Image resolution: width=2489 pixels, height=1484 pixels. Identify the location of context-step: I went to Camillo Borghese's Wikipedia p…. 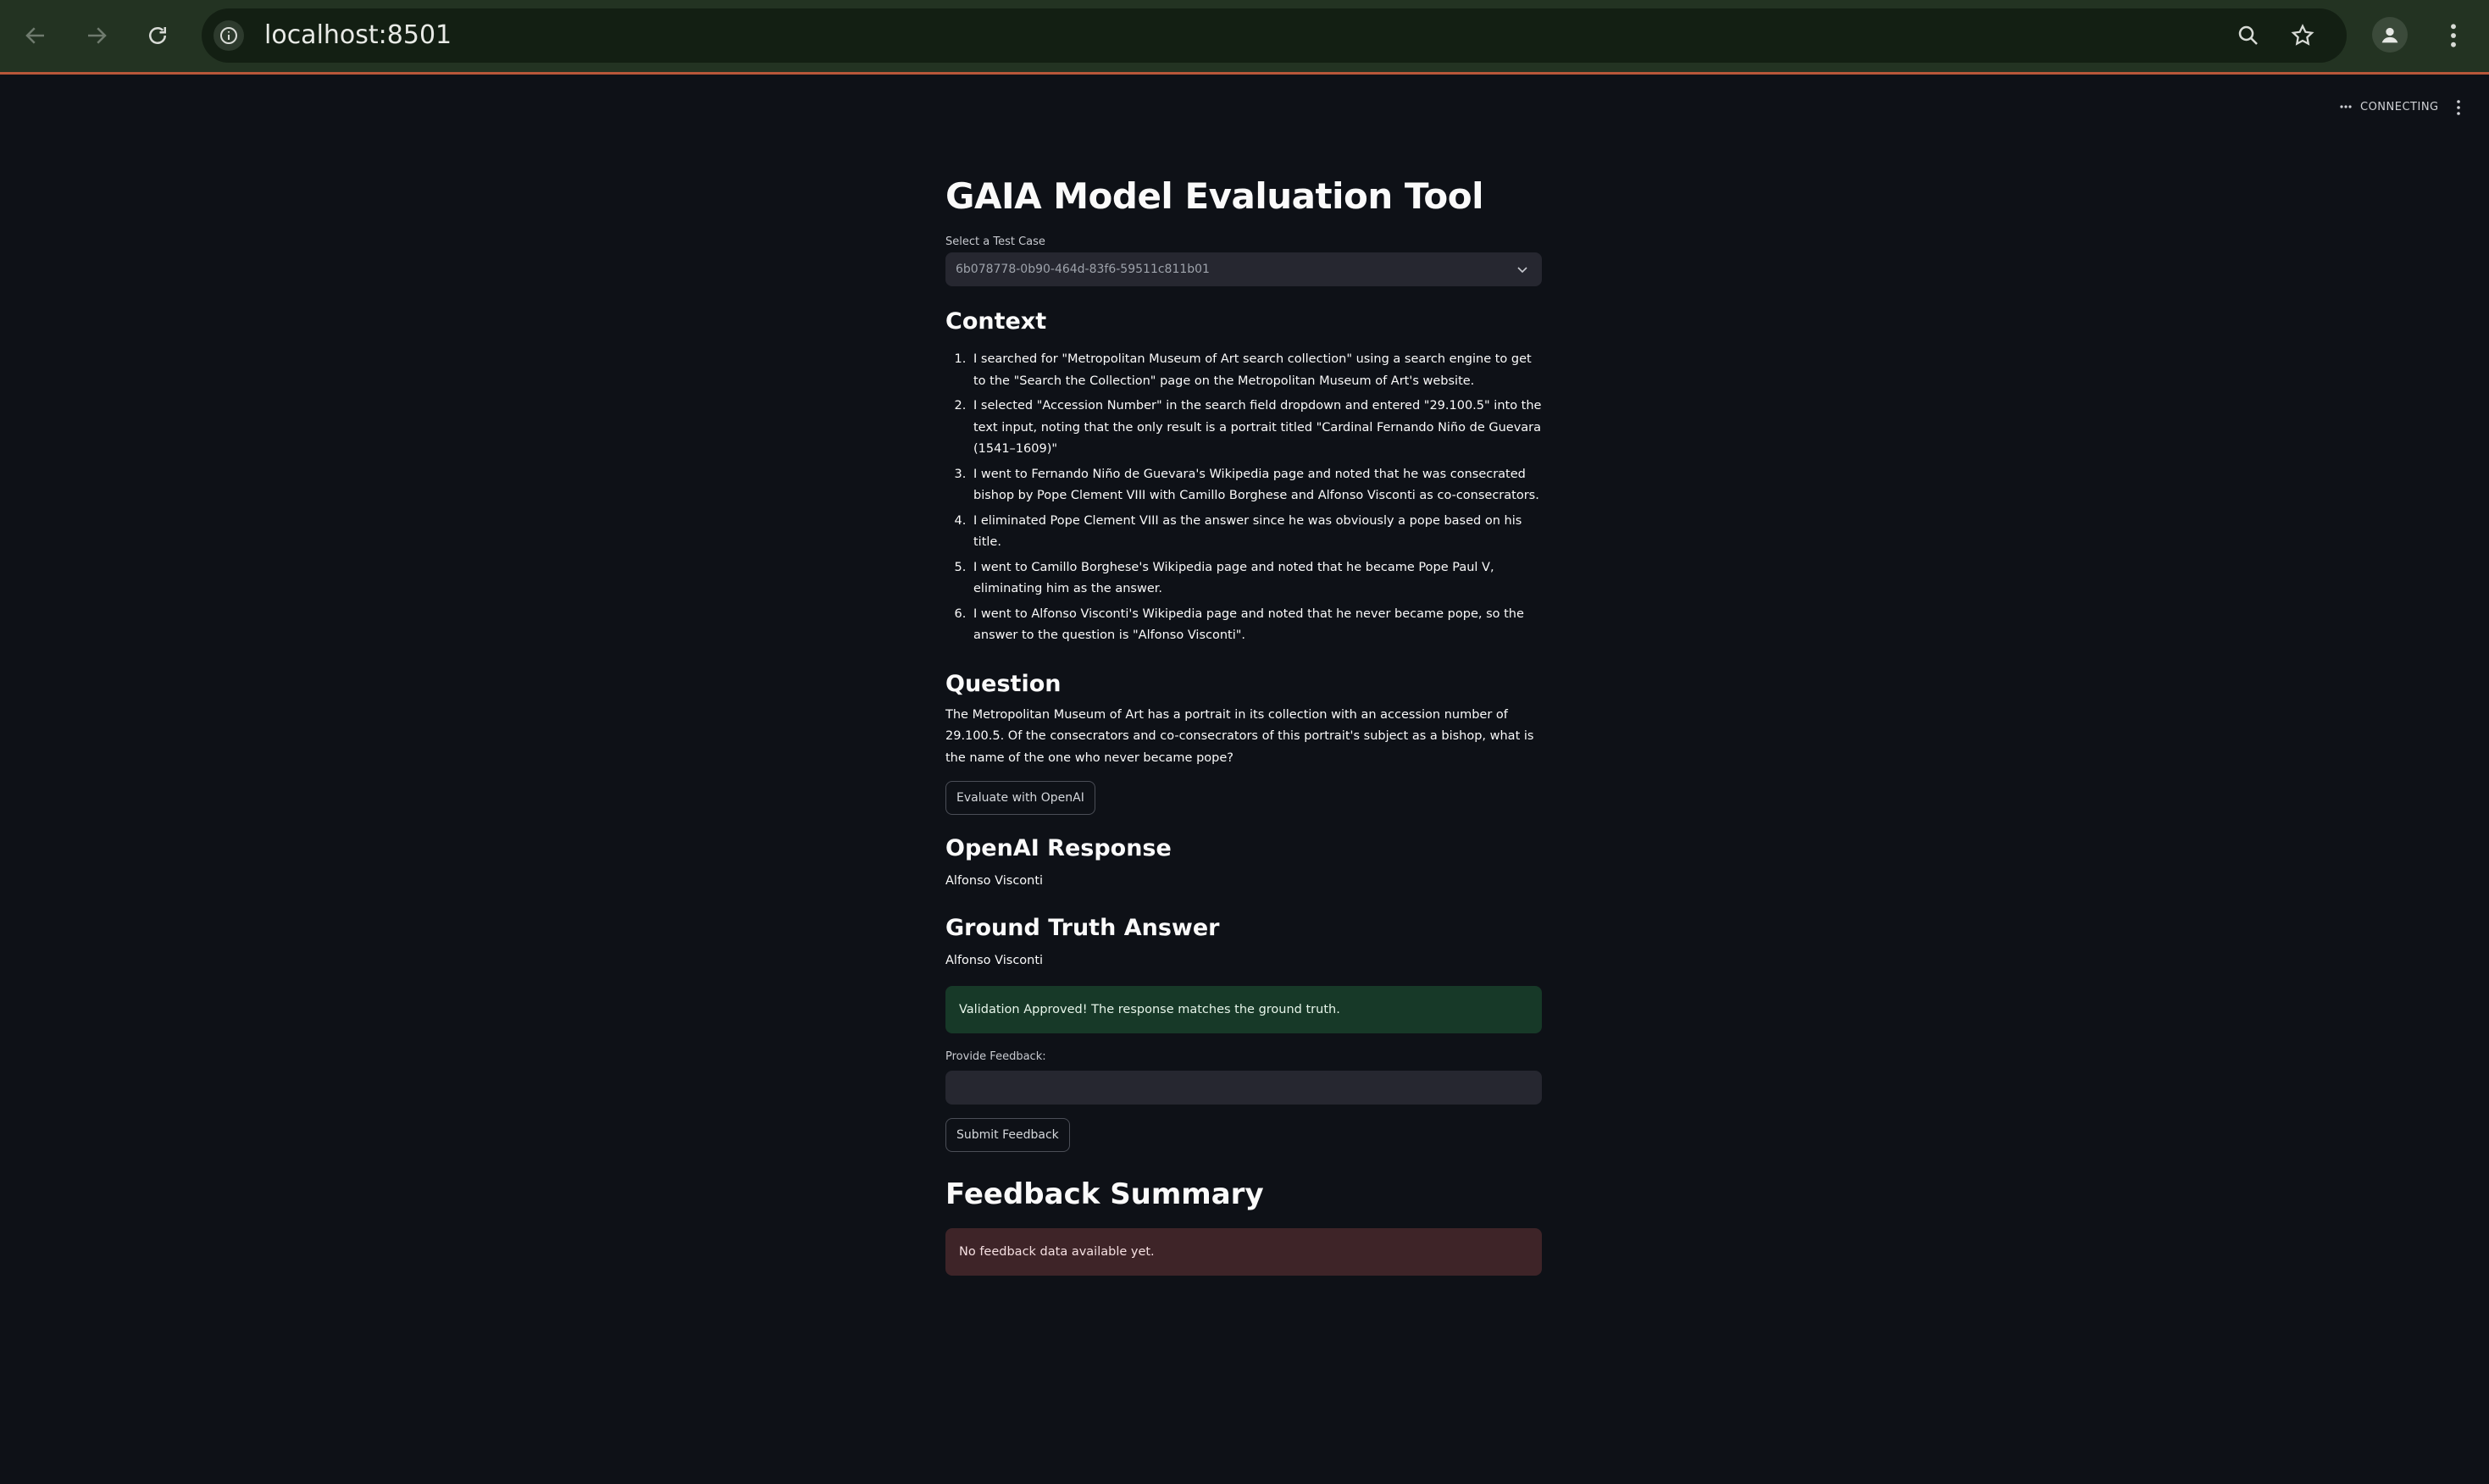
(1256, 579).